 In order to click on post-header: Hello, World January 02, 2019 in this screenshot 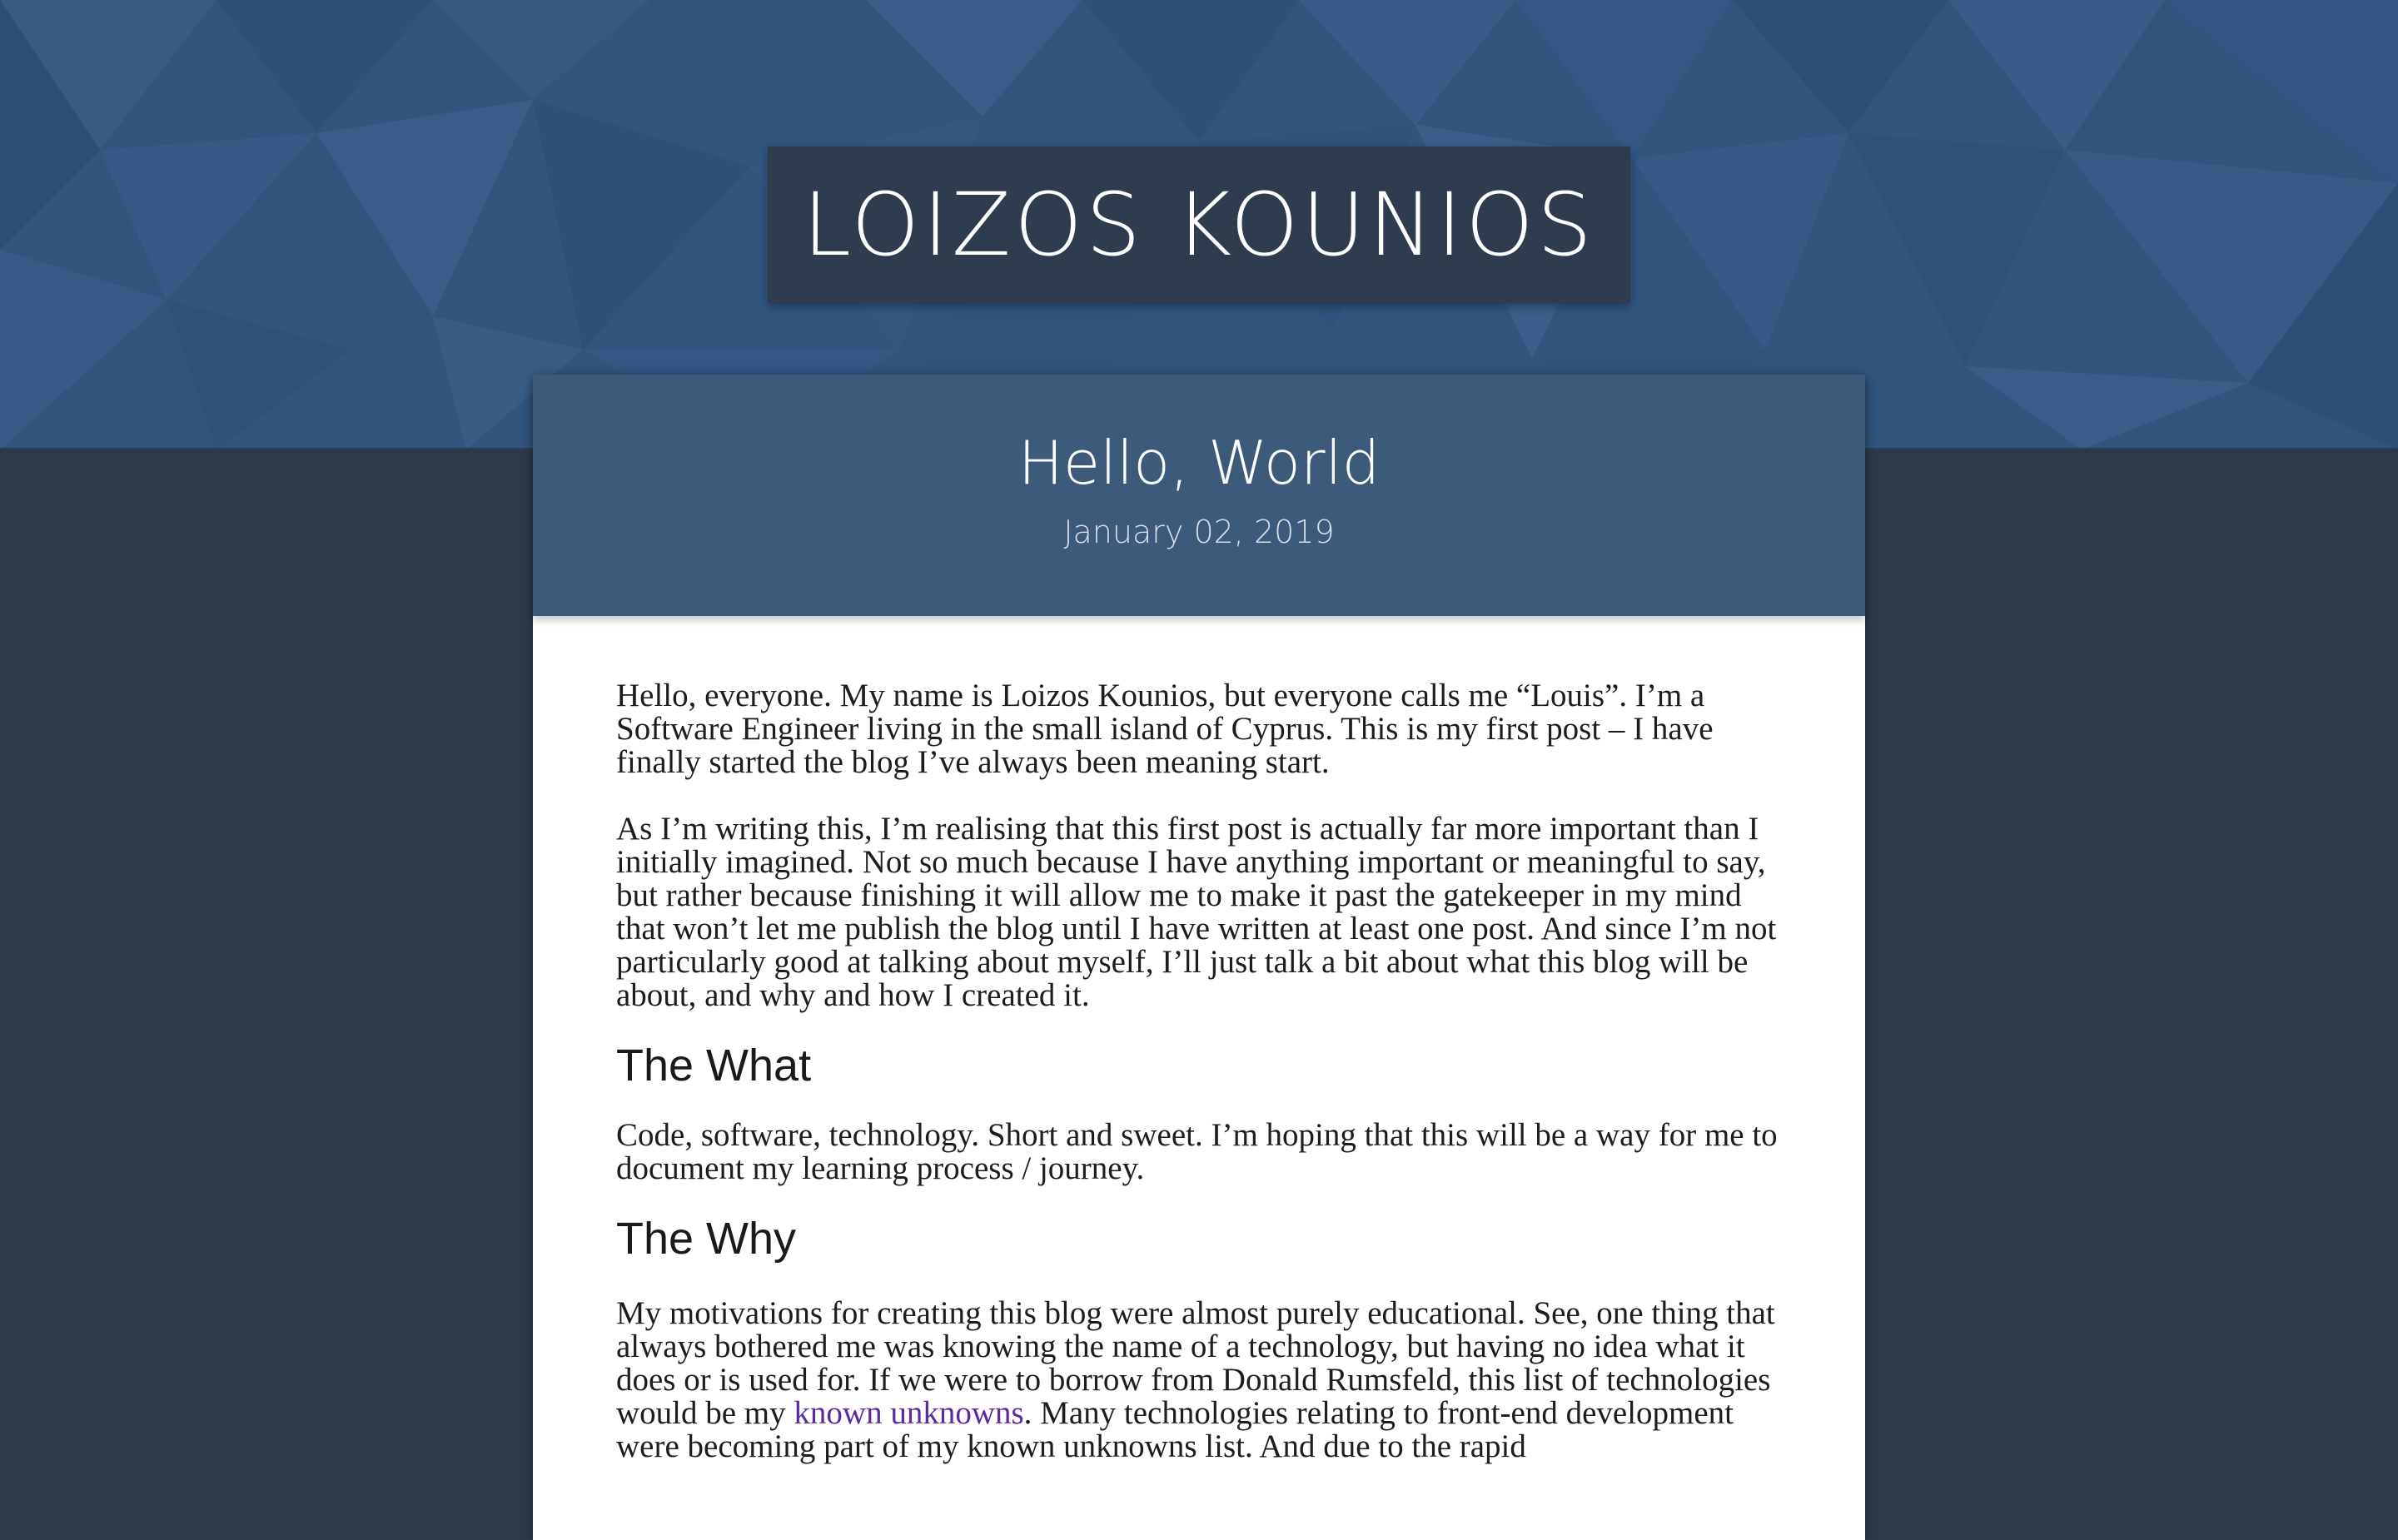, I will do `click(1199, 496)`.